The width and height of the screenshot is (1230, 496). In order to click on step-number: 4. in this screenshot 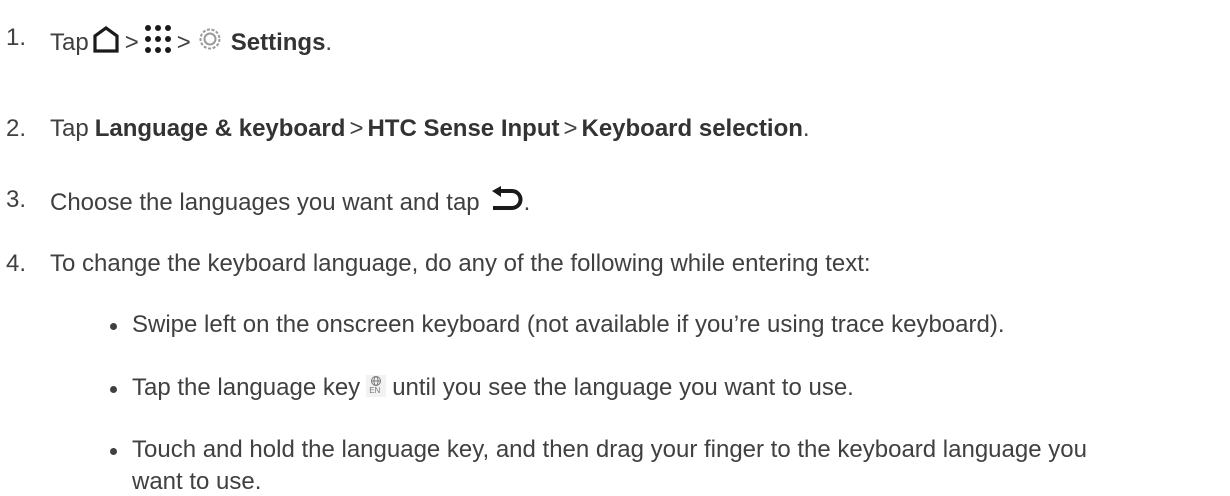, I will do `click(16, 263)`.